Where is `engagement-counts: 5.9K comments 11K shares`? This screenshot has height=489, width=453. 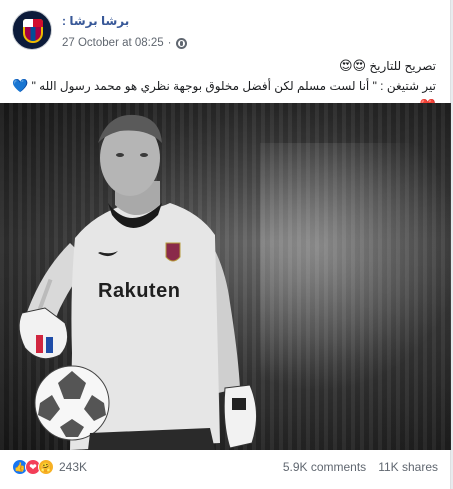 engagement-counts: 5.9K comments 11K shares is located at coordinates (360, 467).